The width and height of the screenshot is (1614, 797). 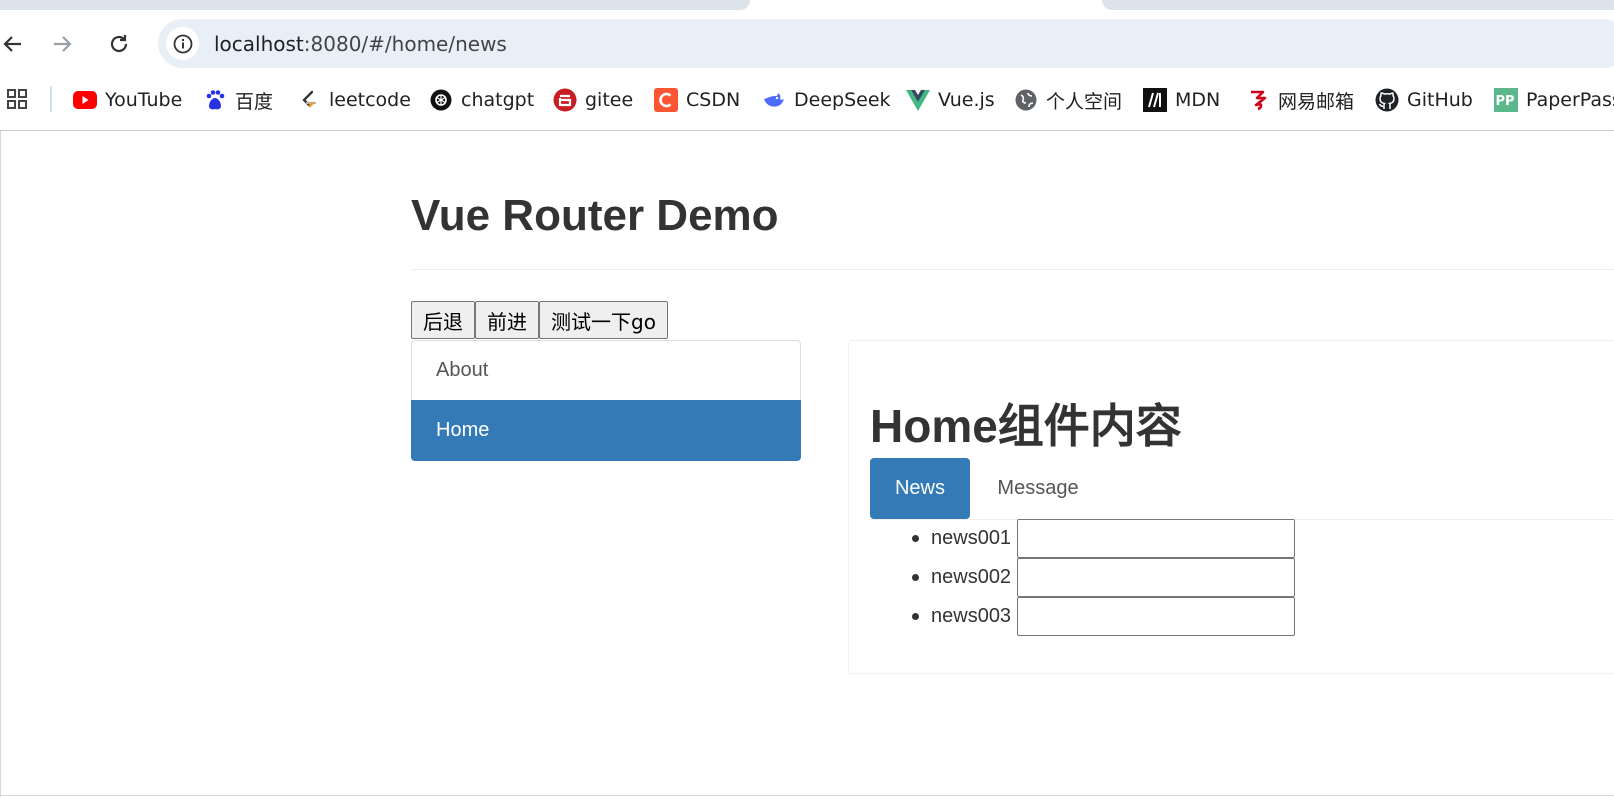 I want to click on inactive-tab-left, so click(x=375, y=5).